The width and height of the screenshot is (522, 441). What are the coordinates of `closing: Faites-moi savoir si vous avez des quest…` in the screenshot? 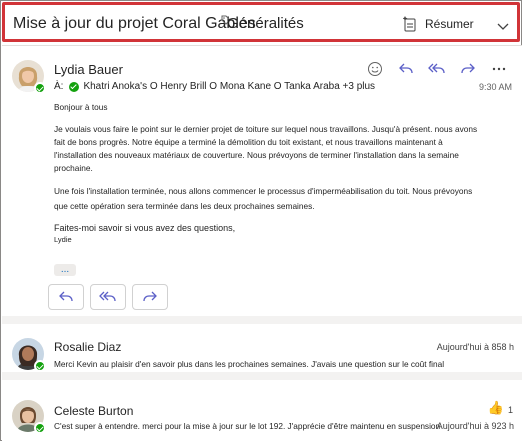 It's located at (269, 234).